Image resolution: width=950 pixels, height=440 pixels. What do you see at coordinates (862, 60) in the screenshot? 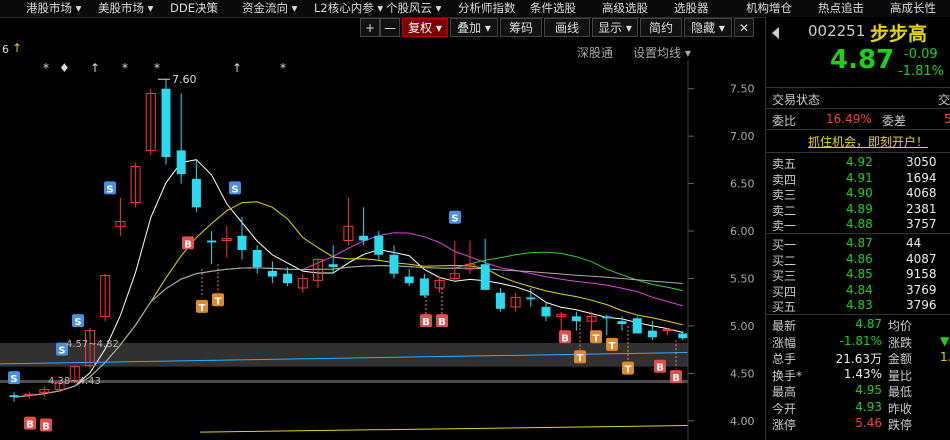
I see `last-price: 4.87` at bounding box center [862, 60].